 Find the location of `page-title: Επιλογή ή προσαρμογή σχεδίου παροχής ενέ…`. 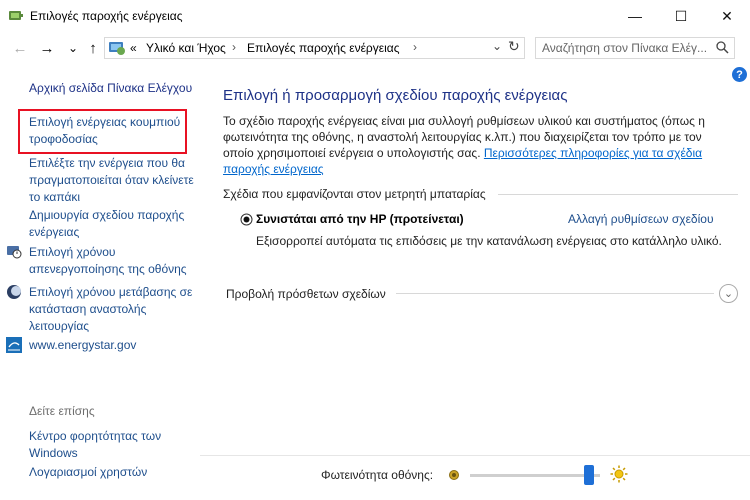

page-title: Επιλογή ή προσαρμογή σχεδίου παροχής ενέ… is located at coordinates (395, 95).